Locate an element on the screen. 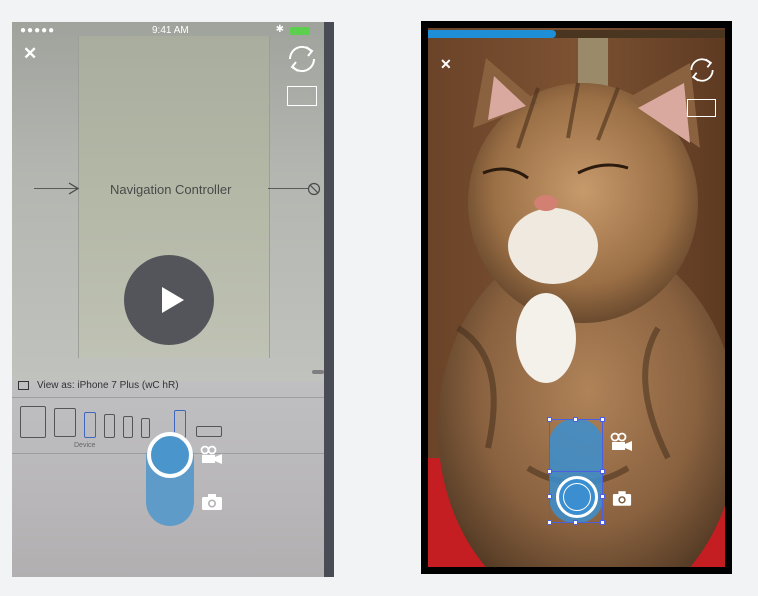 This screenshot has height=596, width=758. device-iphone-se-icon is located at coordinates (128, 427).